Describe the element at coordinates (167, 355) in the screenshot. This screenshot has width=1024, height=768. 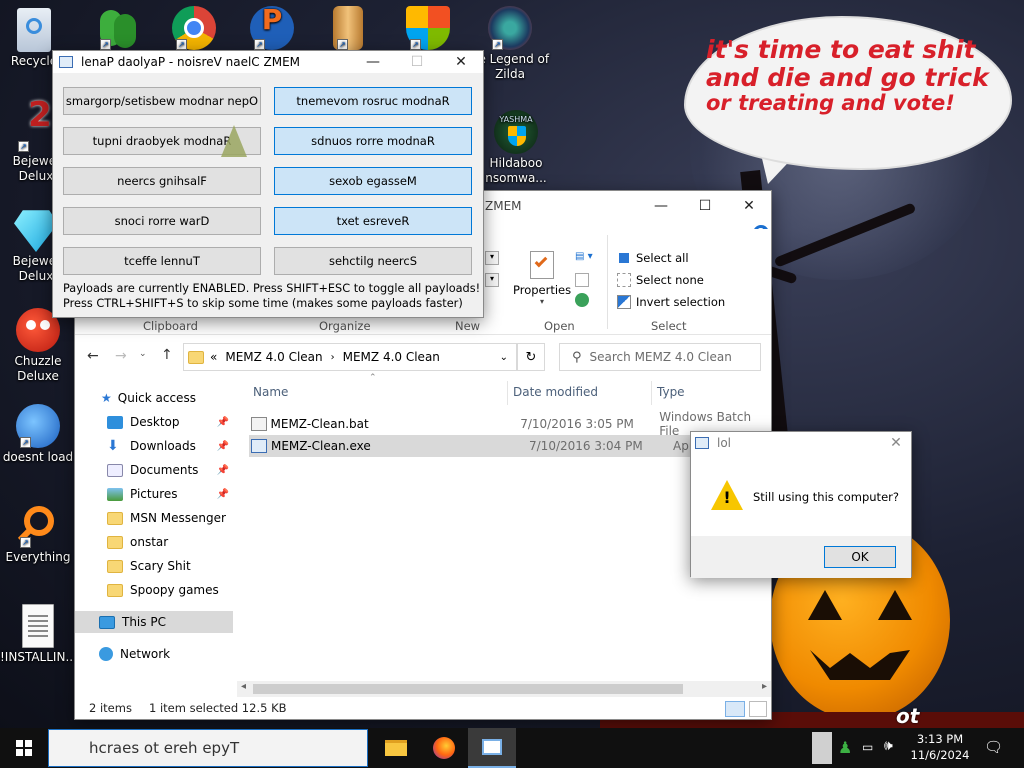
I see `up-arrow-icon: ↑` at that location.